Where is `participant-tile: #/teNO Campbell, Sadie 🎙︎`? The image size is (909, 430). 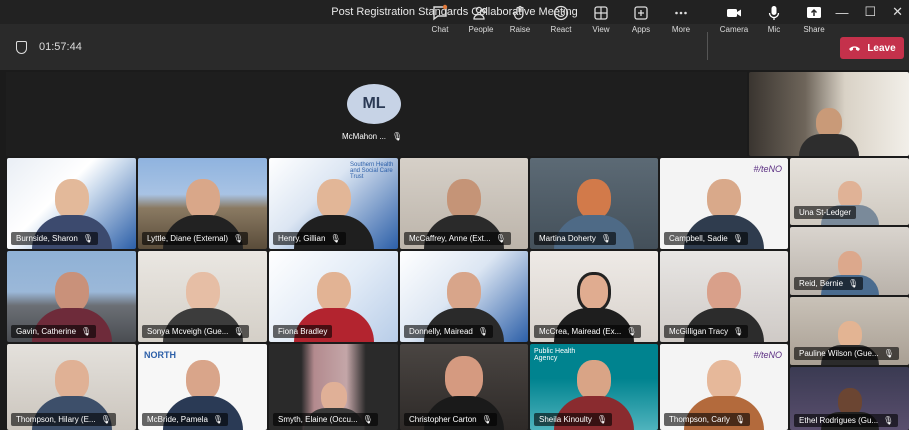
participant-tile: #/teNO Campbell, Sadie 🎙︎ is located at coordinates (724, 203).